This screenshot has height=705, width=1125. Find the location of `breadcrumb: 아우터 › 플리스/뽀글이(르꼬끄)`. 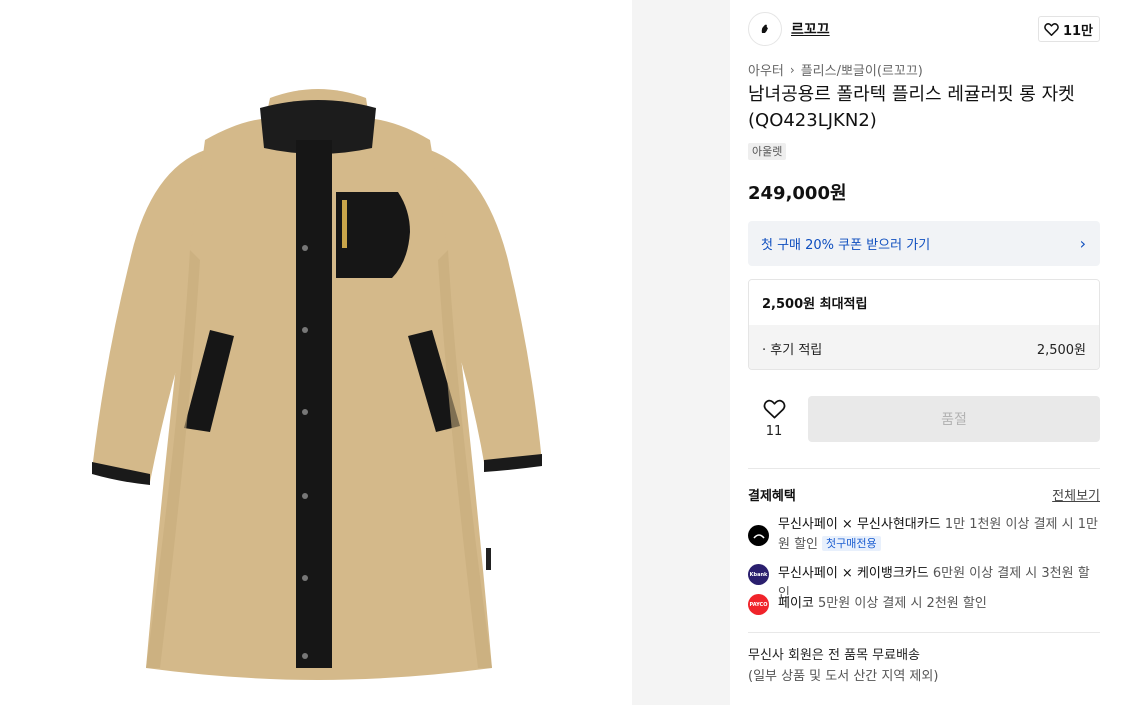

breadcrumb: 아우터 › 플리스/뽀글이(르꼬끄) is located at coordinates (835, 70).